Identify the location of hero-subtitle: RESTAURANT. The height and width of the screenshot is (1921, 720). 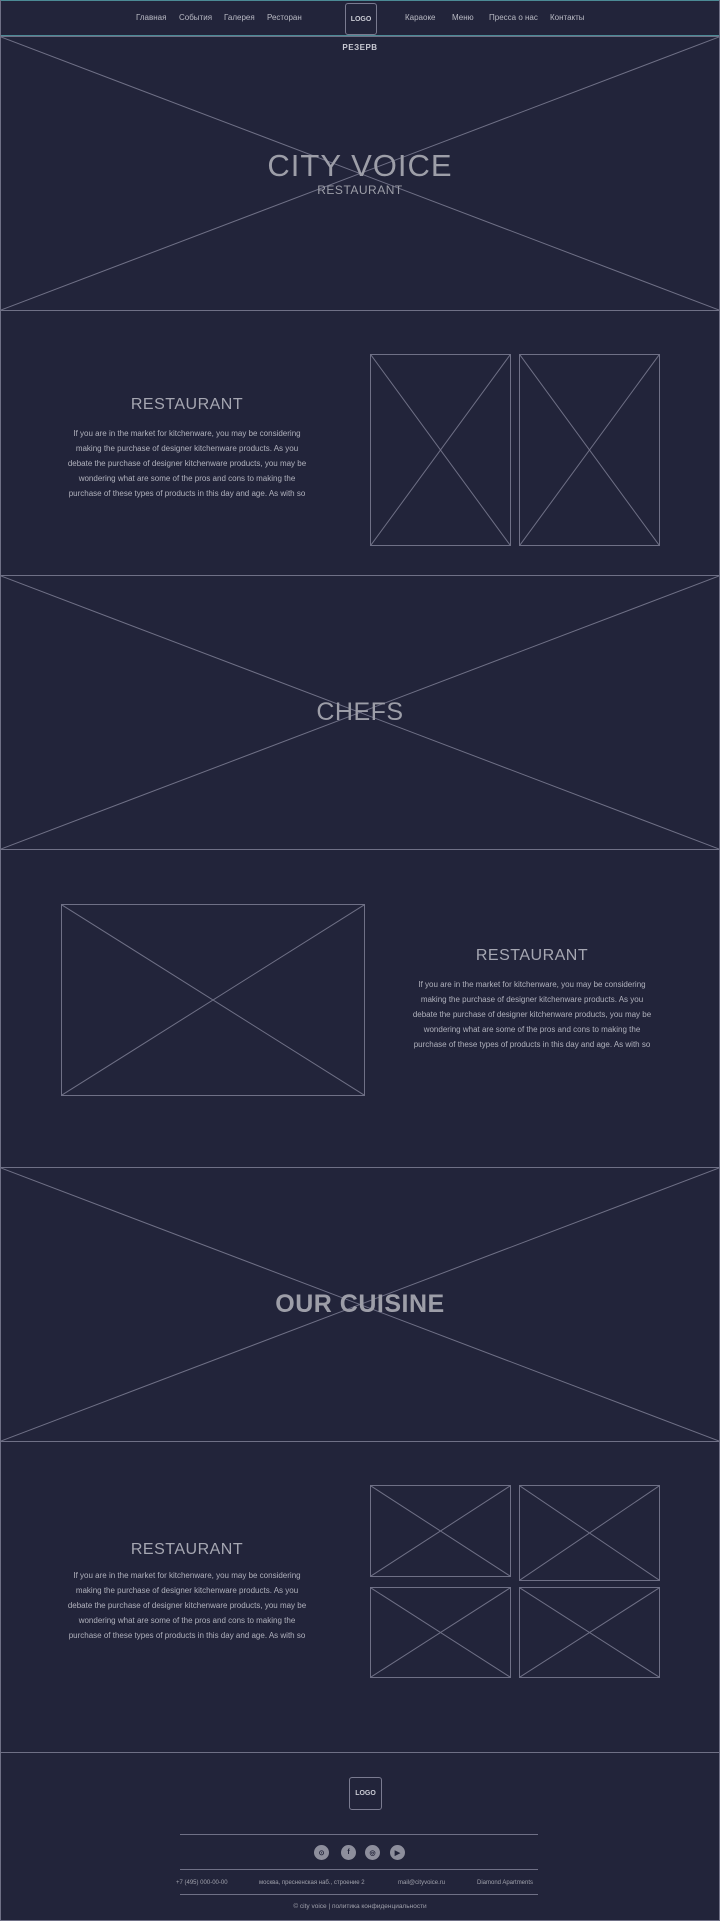
(360, 190).